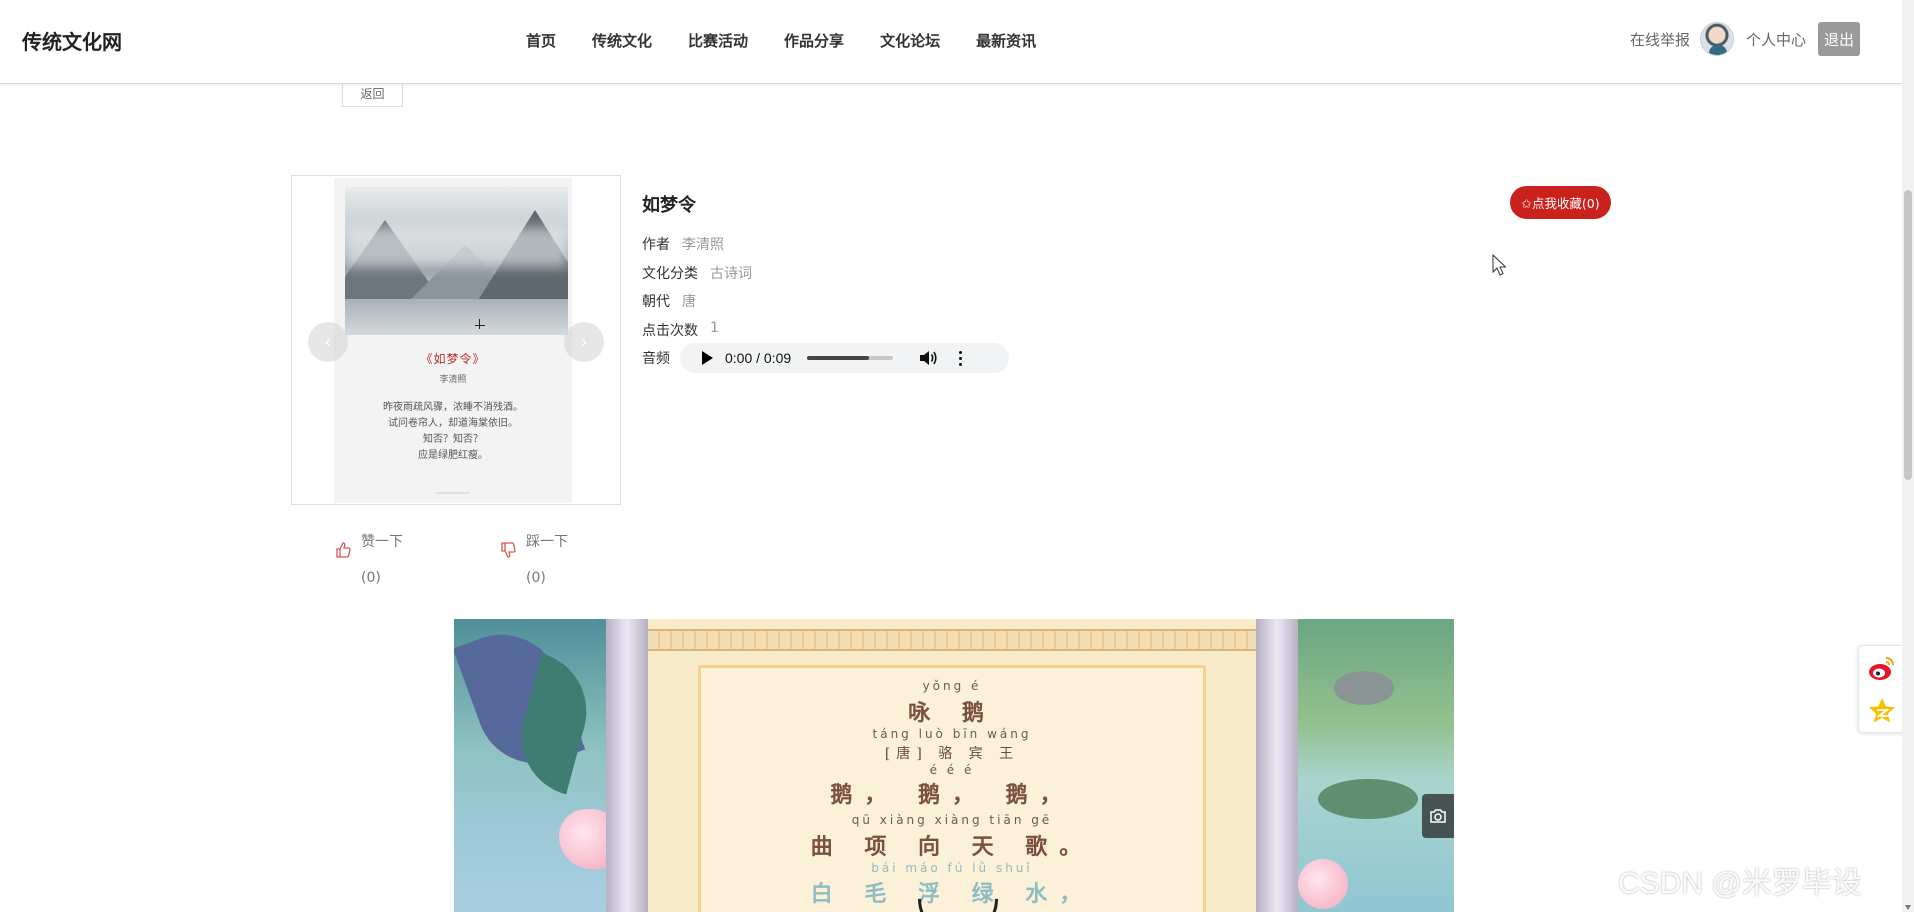 The image size is (1914, 912). What do you see at coordinates (952, 770) in the screenshot?
I see `video-line3-pinyin: é é é` at bounding box center [952, 770].